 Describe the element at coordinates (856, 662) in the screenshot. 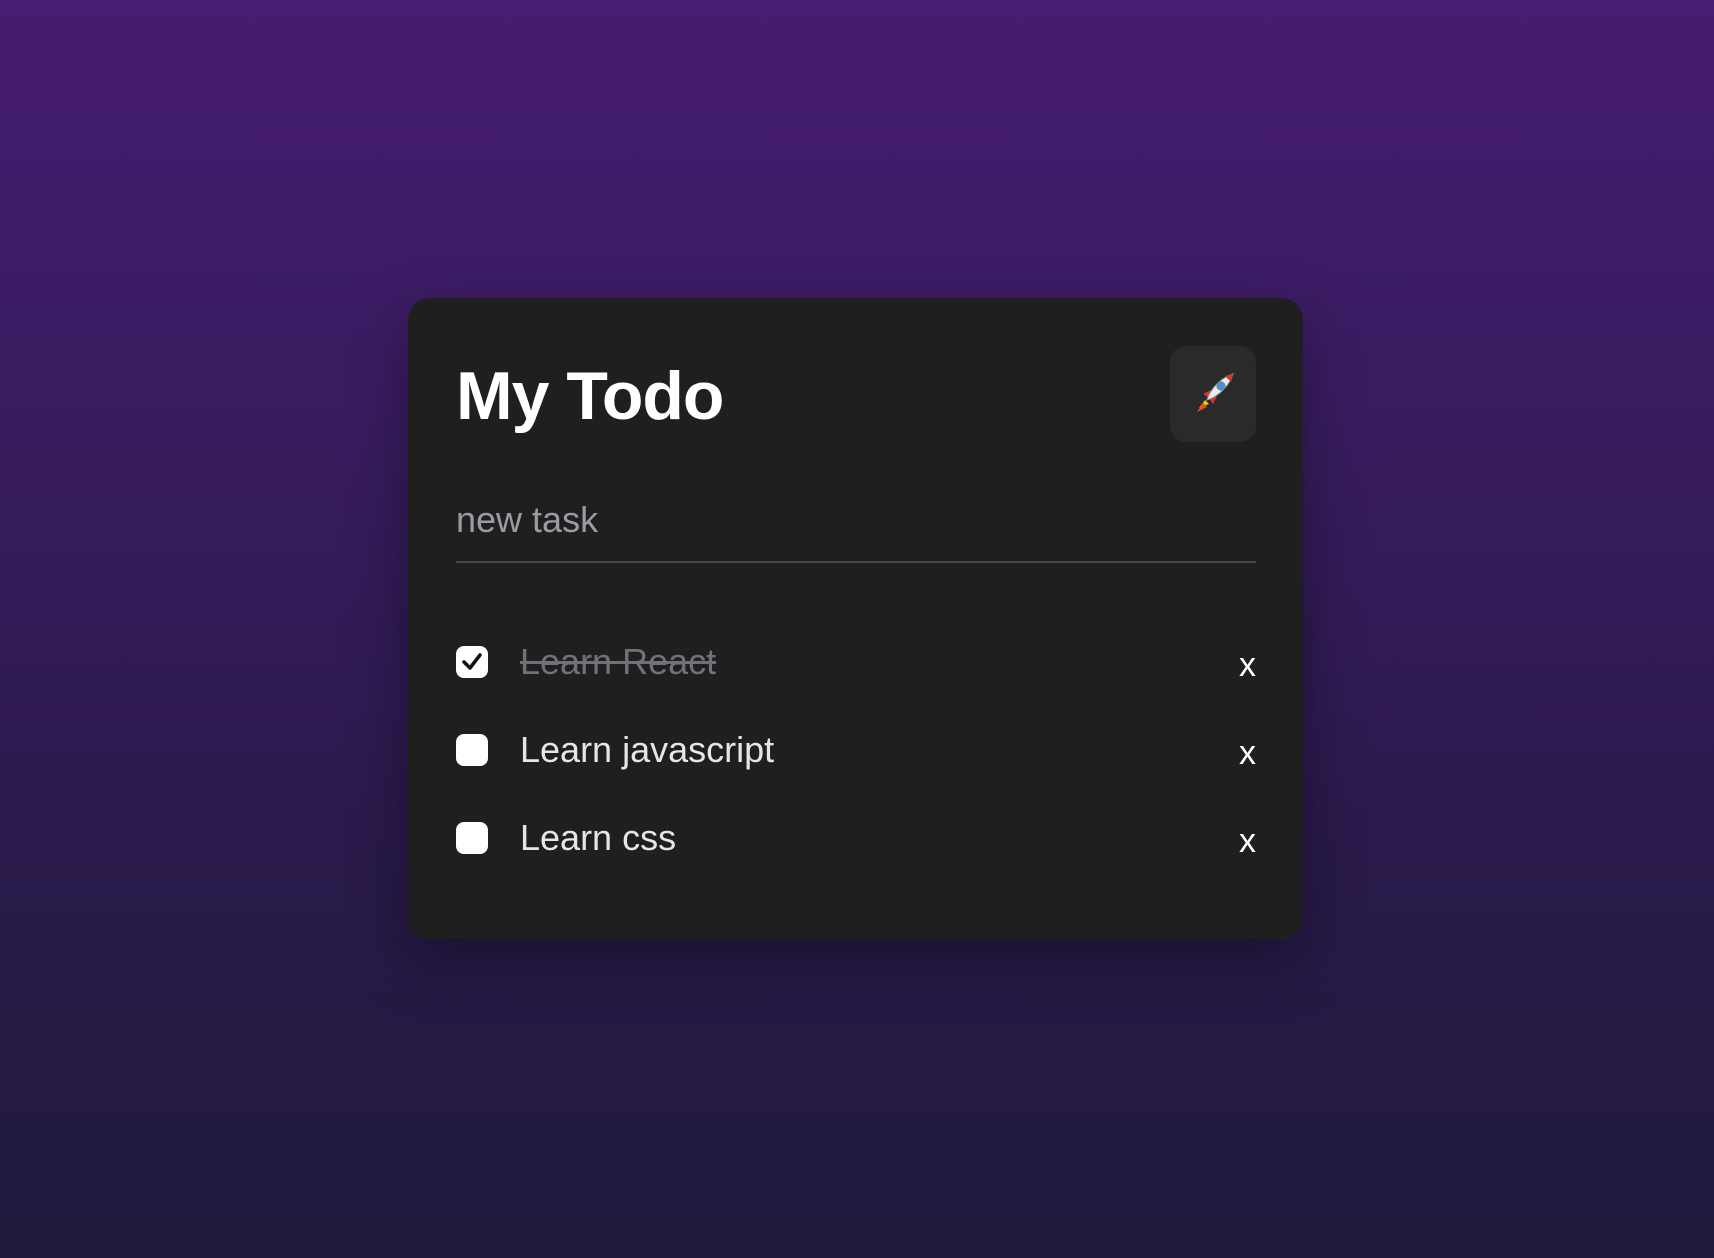

I see `list-item: Learn React x` at that location.